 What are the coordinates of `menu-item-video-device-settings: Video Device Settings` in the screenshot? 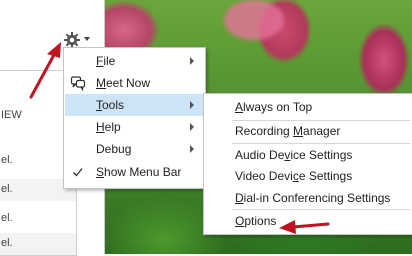 It's located at (308, 176).